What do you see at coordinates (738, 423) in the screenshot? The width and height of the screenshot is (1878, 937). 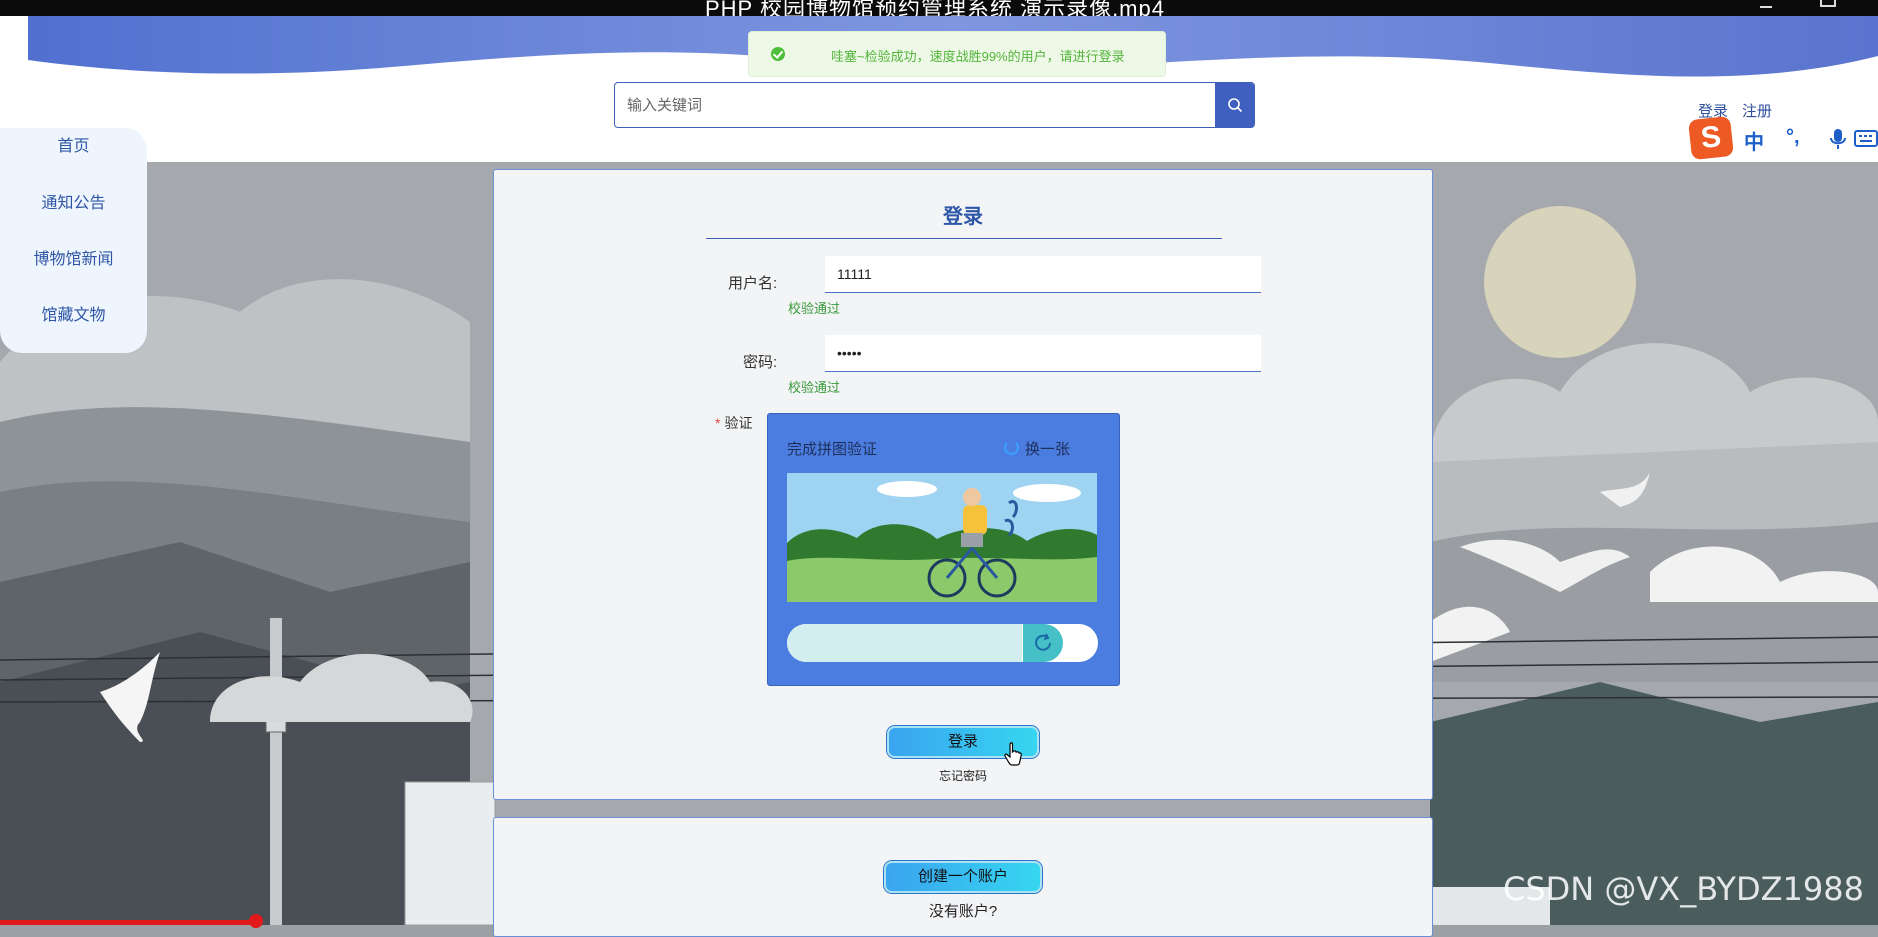 I see `captcha-label-text: 验证` at bounding box center [738, 423].